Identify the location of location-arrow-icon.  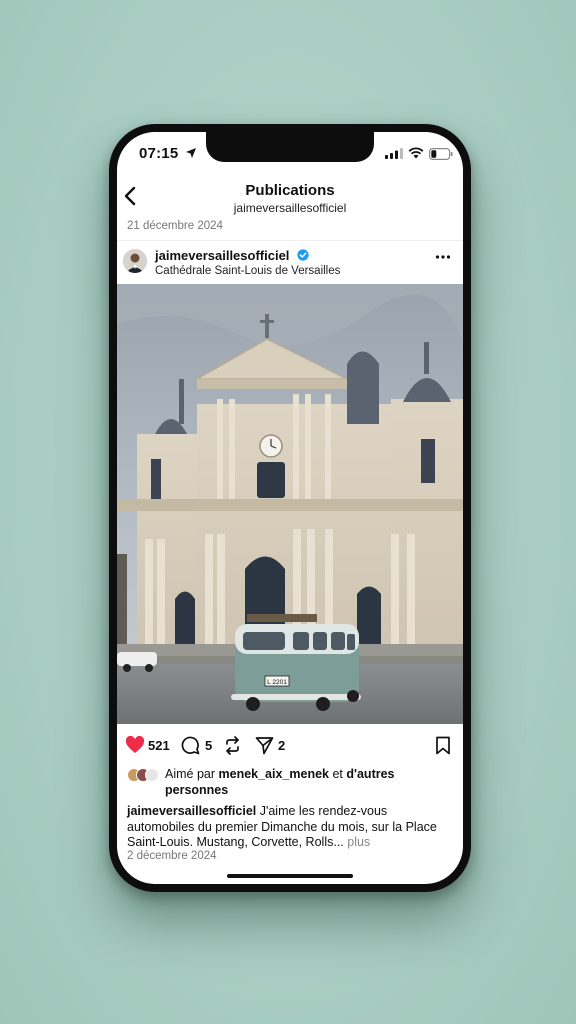
(191, 153).